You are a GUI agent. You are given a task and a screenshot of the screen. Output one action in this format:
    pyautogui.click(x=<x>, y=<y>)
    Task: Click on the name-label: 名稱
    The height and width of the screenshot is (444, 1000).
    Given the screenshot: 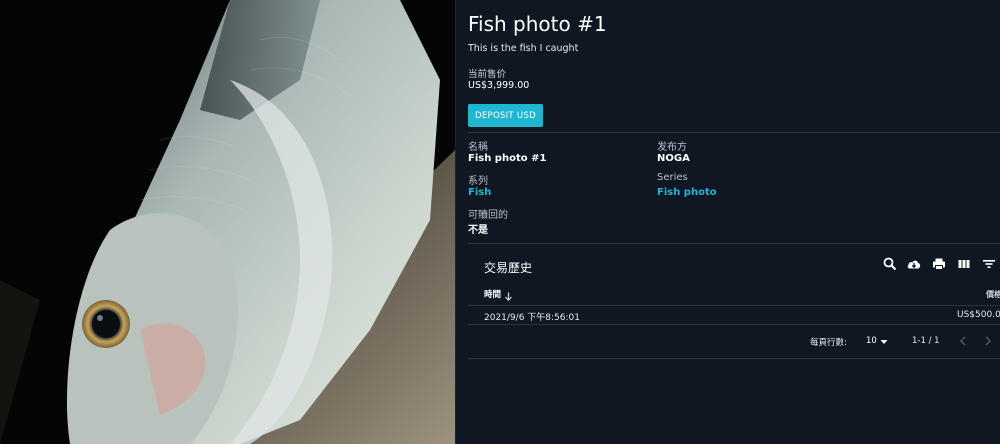 What is the action you would take?
    pyautogui.click(x=478, y=147)
    